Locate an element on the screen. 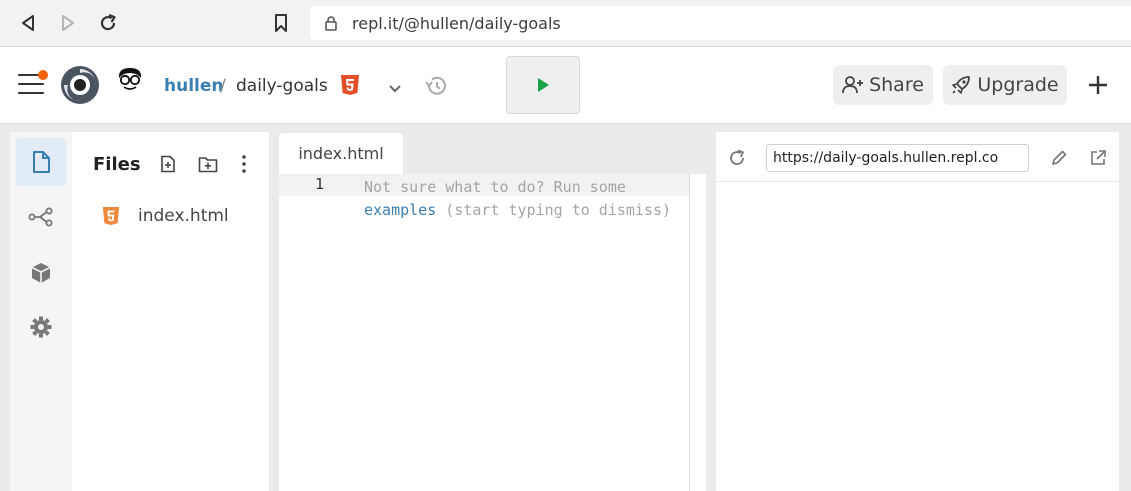 Image resolution: width=1131 pixels, height=491 pixels. upgrade-label: Upgrade is located at coordinates (1018, 85).